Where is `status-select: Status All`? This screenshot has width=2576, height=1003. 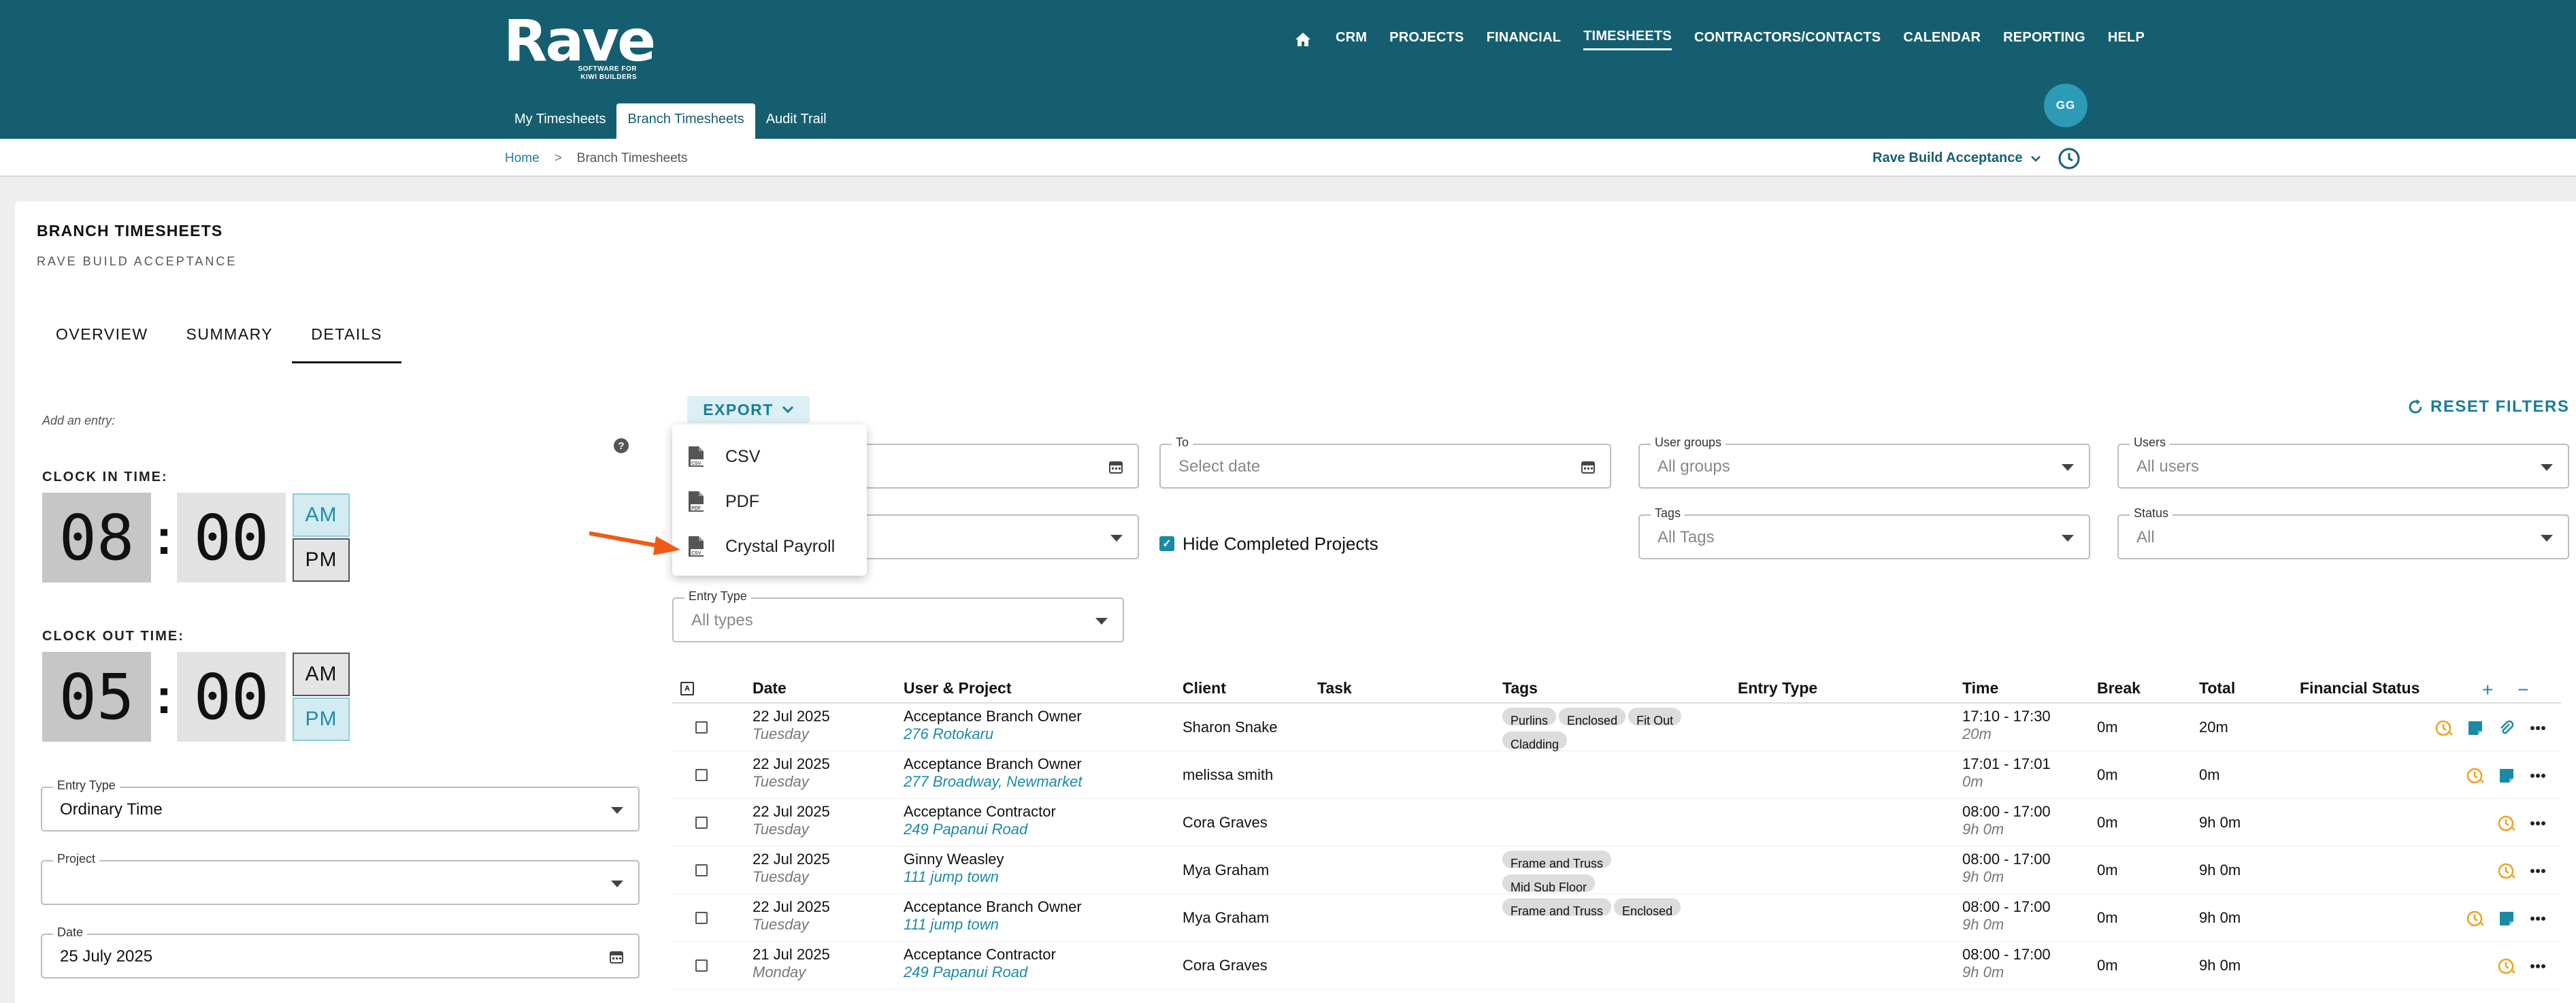 status-select: Status All is located at coordinates (2343, 532).